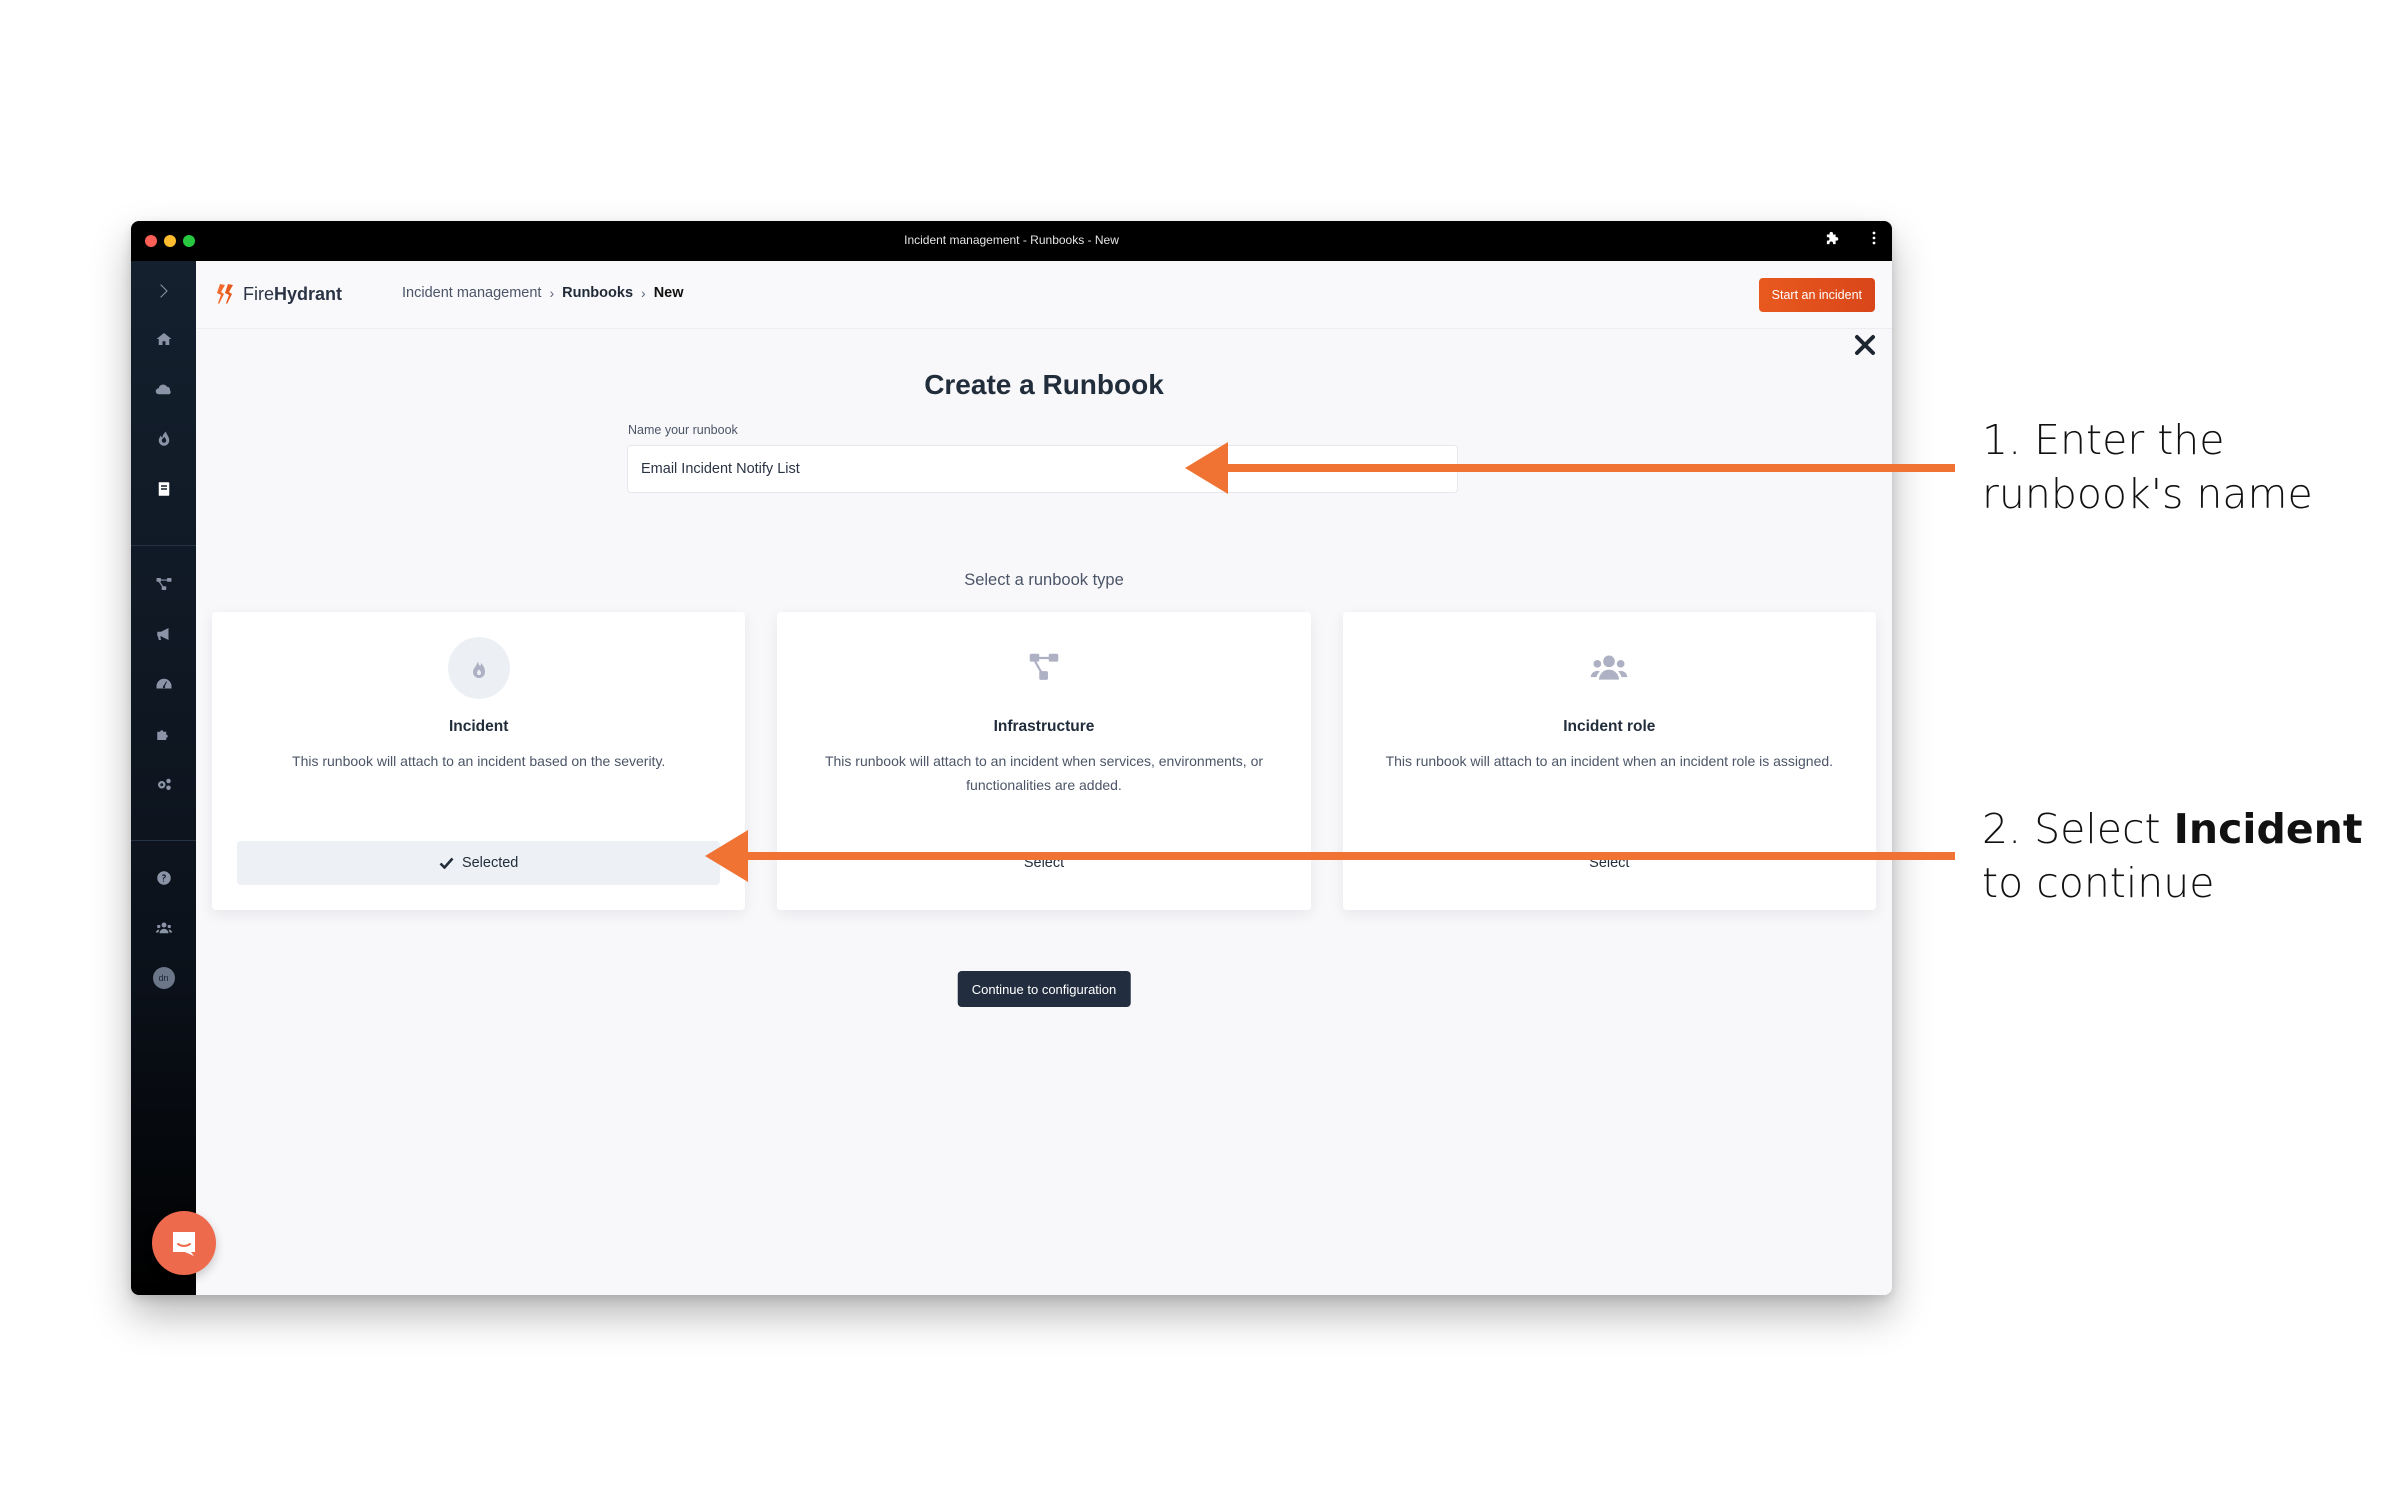 The image size is (2400, 1500). I want to click on chat-support-button, so click(184, 1243).